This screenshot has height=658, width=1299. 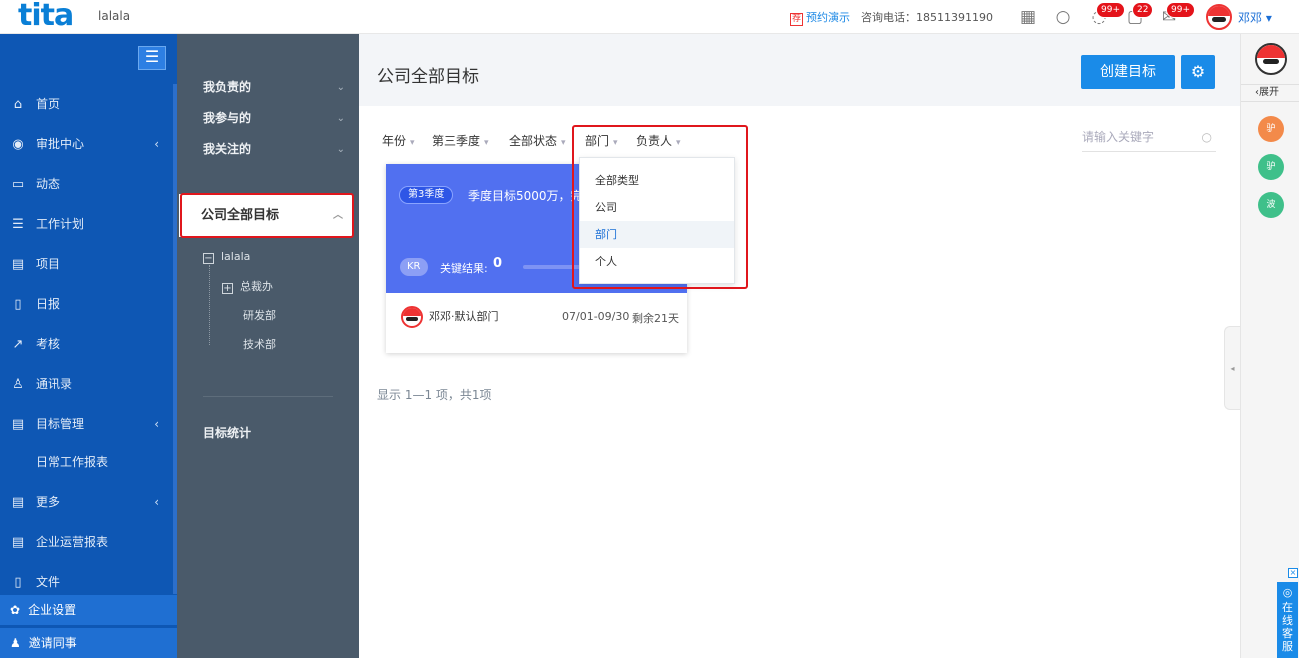 I want to click on sidebar-item-label: 工作计划, so click(x=60, y=224).